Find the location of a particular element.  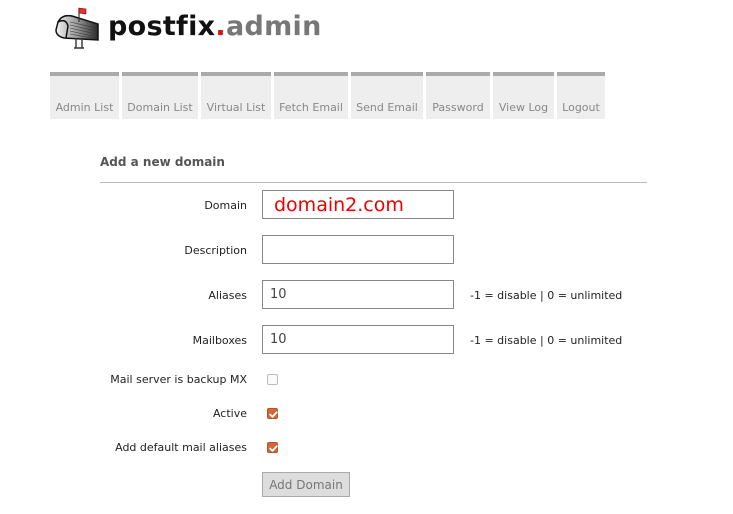

backup-mx-label: Mail server is backup MX is located at coordinates (178, 379).